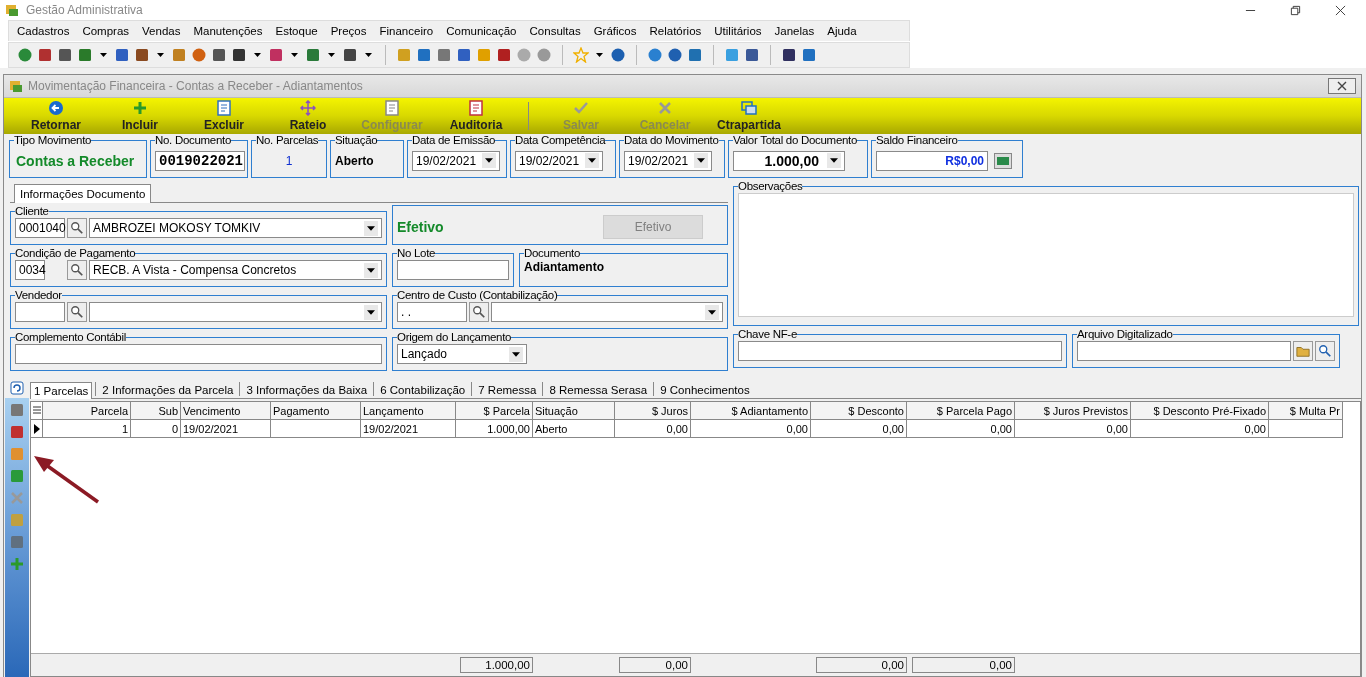 This screenshot has width=1366, height=677. I want to click on arrows-icon, so click(308, 108).